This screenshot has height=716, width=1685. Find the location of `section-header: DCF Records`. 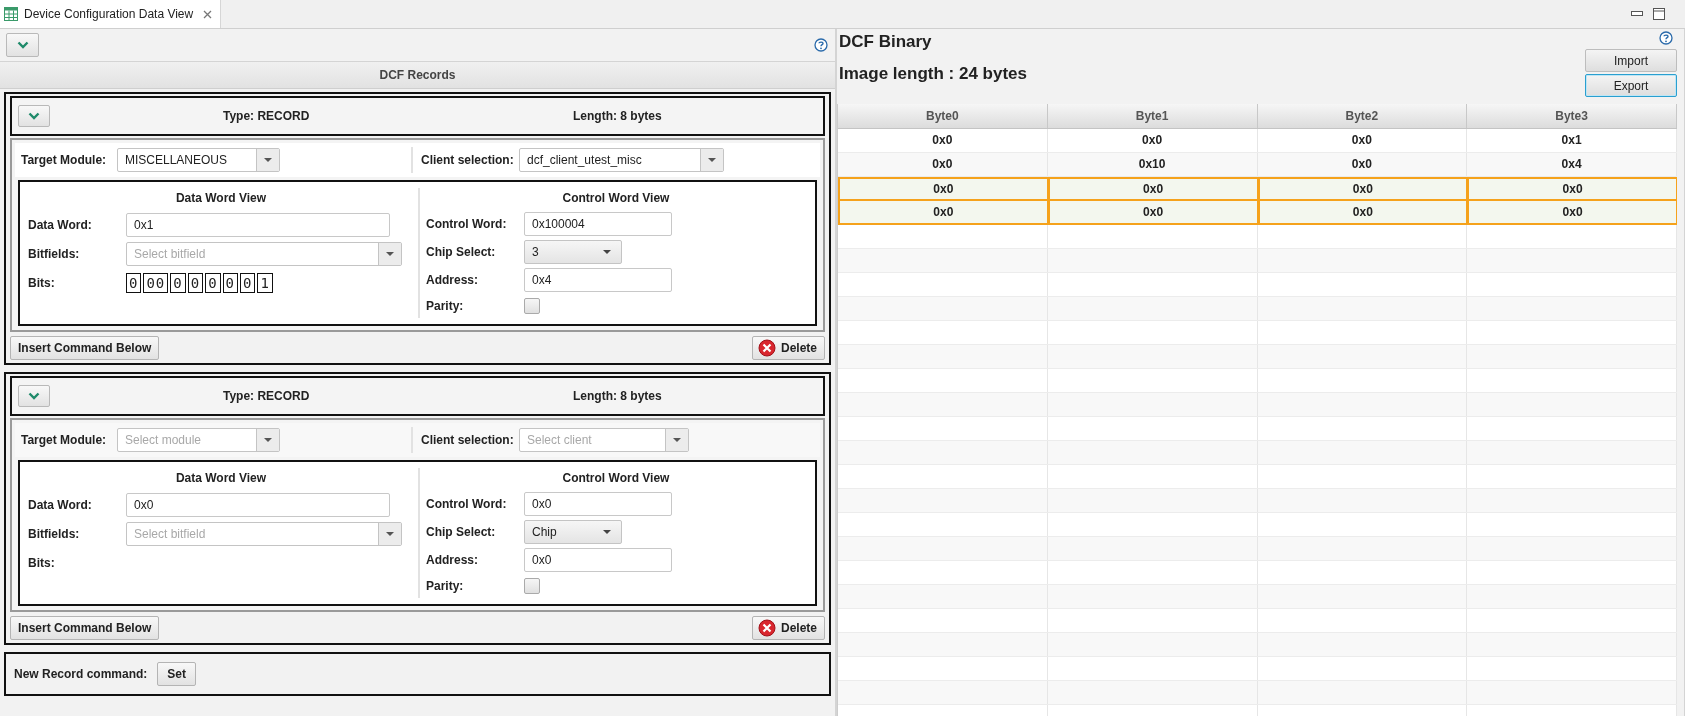

section-header: DCF Records is located at coordinates (417, 75).